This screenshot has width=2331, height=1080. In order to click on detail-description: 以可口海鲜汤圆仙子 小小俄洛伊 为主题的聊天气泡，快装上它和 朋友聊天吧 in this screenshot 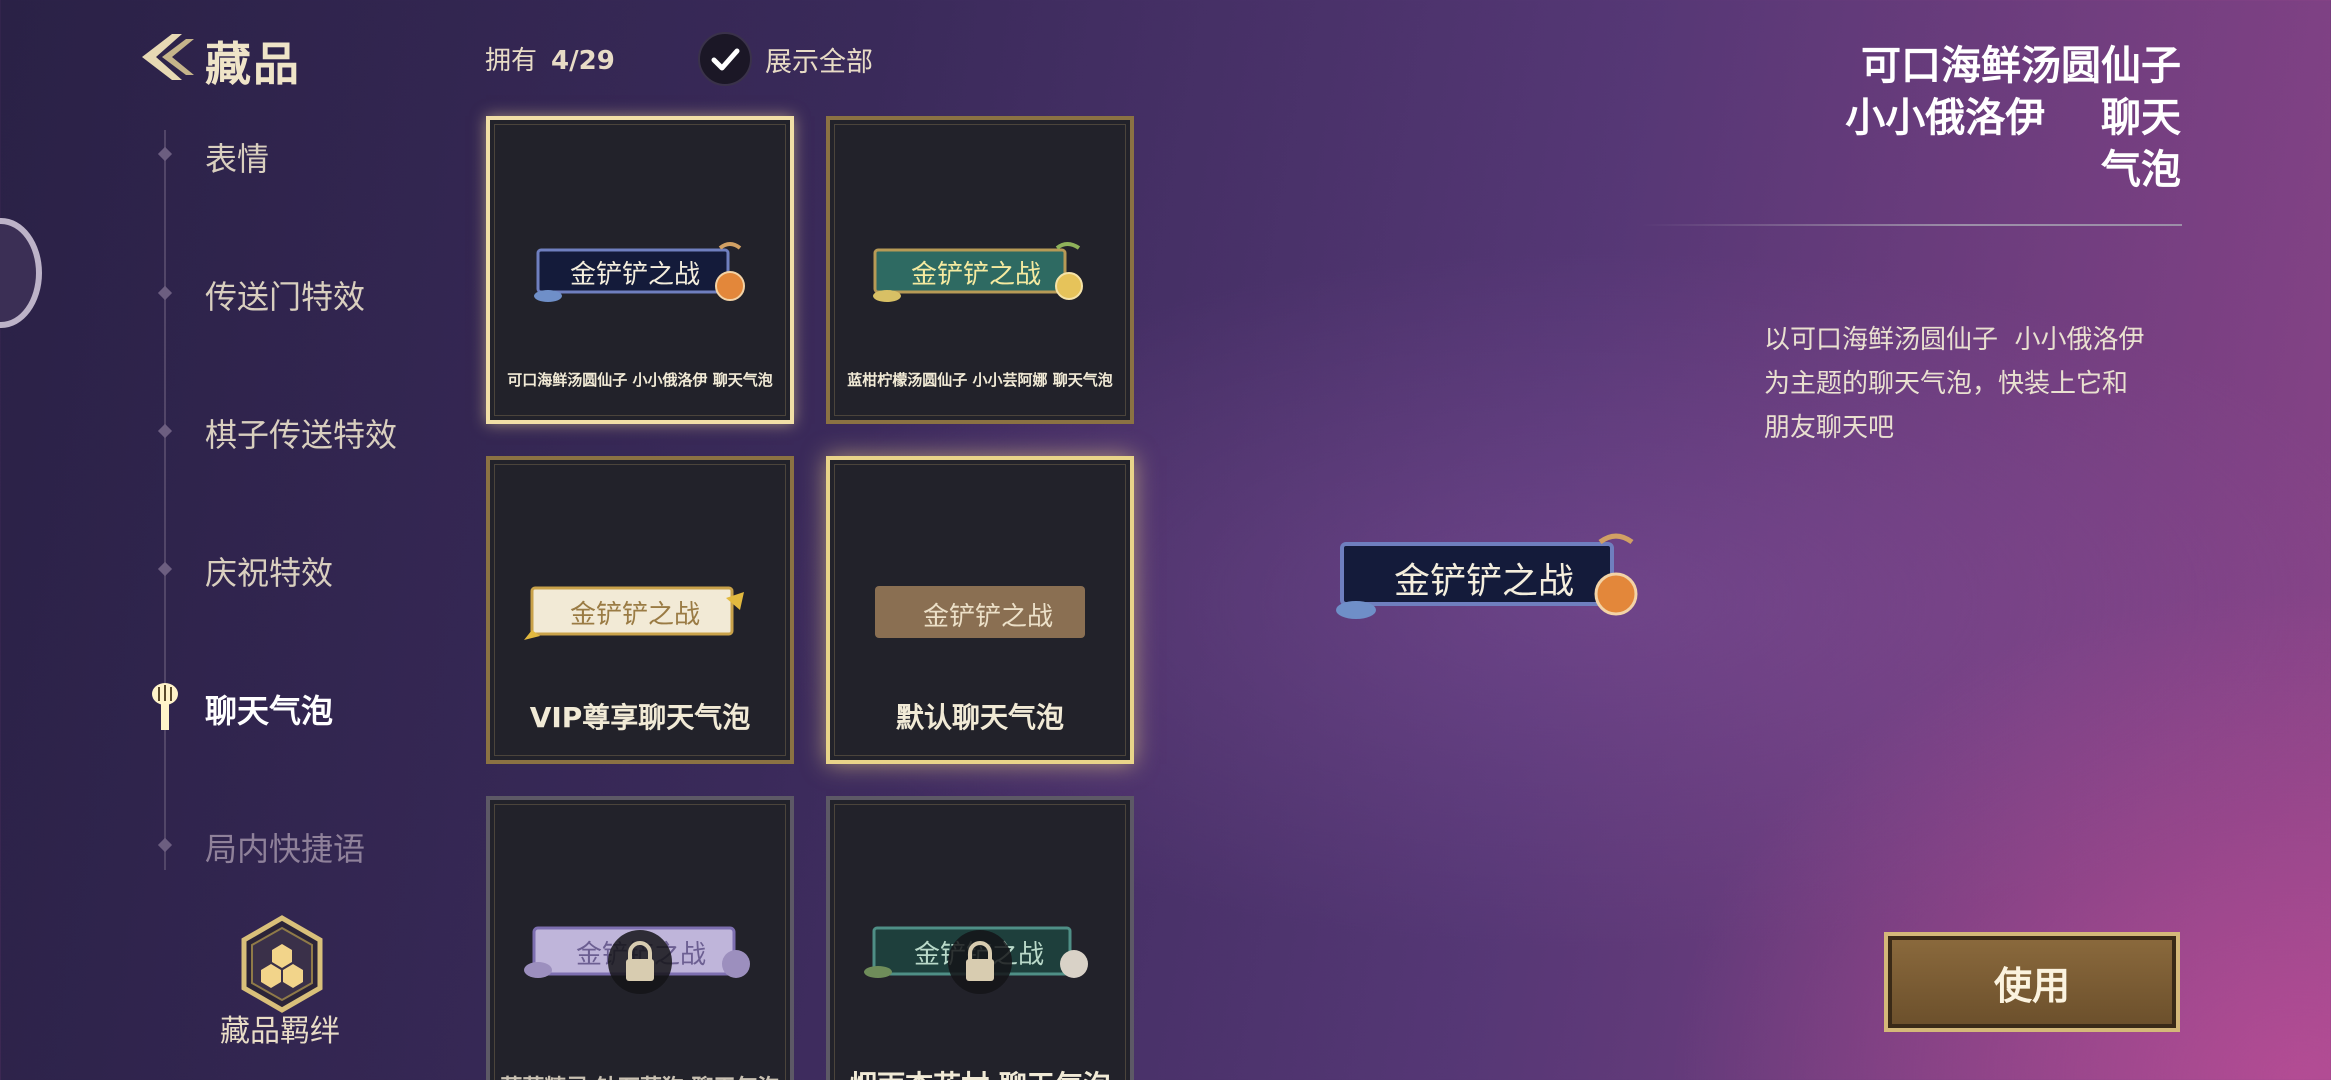, I will do `click(1979, 384)`.